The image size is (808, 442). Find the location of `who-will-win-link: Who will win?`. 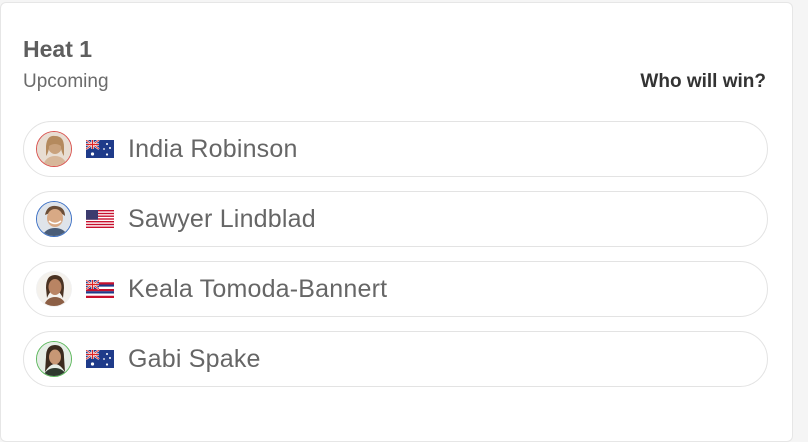

who-will-win-link: Who will win? is located at coordinates (703, 82).